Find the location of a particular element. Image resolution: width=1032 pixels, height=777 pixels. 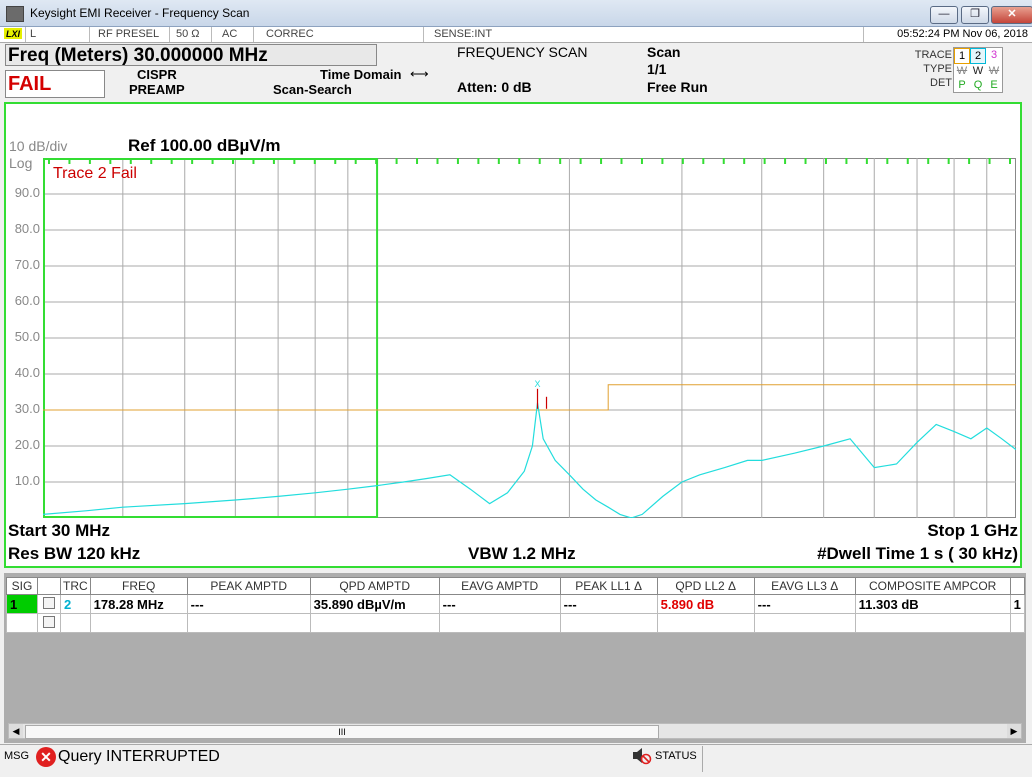

column-header: PEAK LL1 Δ is located at coordinates (608, 586).